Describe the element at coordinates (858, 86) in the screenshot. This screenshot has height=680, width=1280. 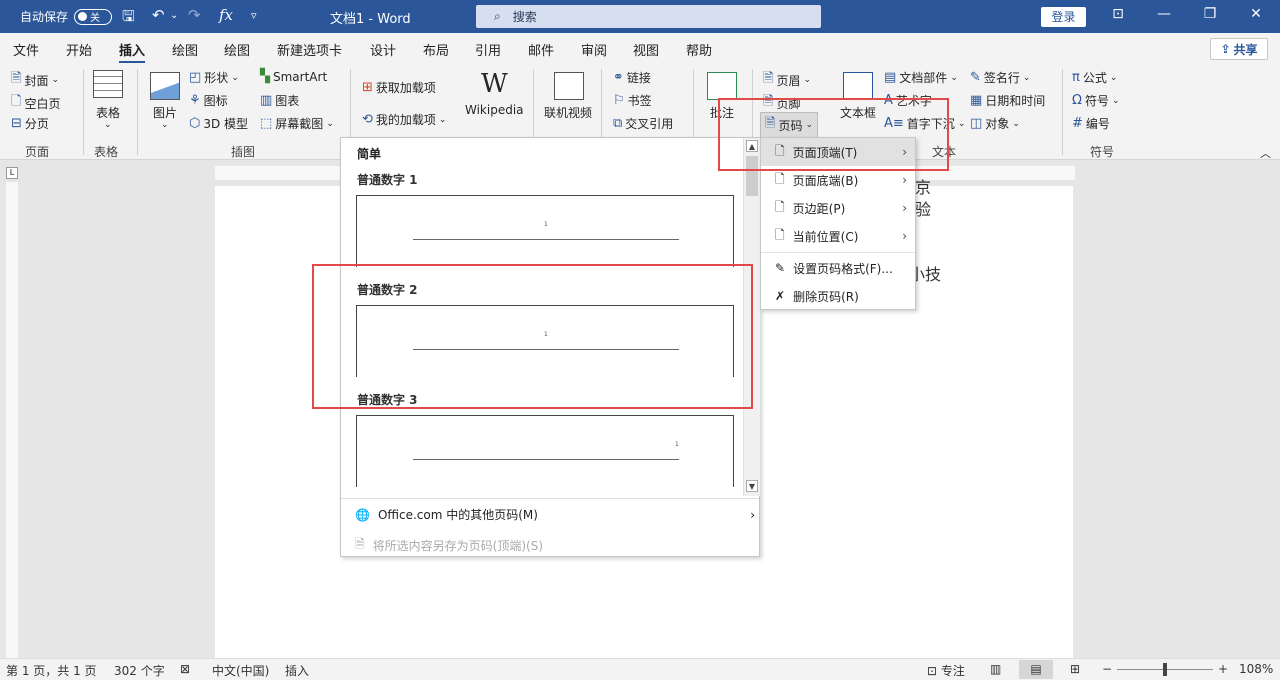
I see `text-box-icon` at that location.